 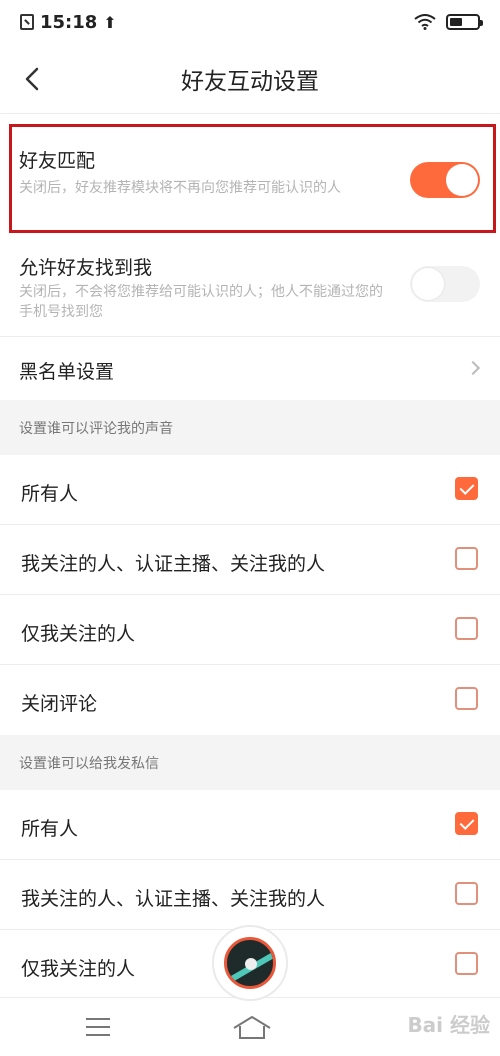 What do you see at coordinates (173, 564) in the screenshot?
I see `comment-option-label: 我关注的人、认证主播、关注我的人` at bounding box center [173, 564].